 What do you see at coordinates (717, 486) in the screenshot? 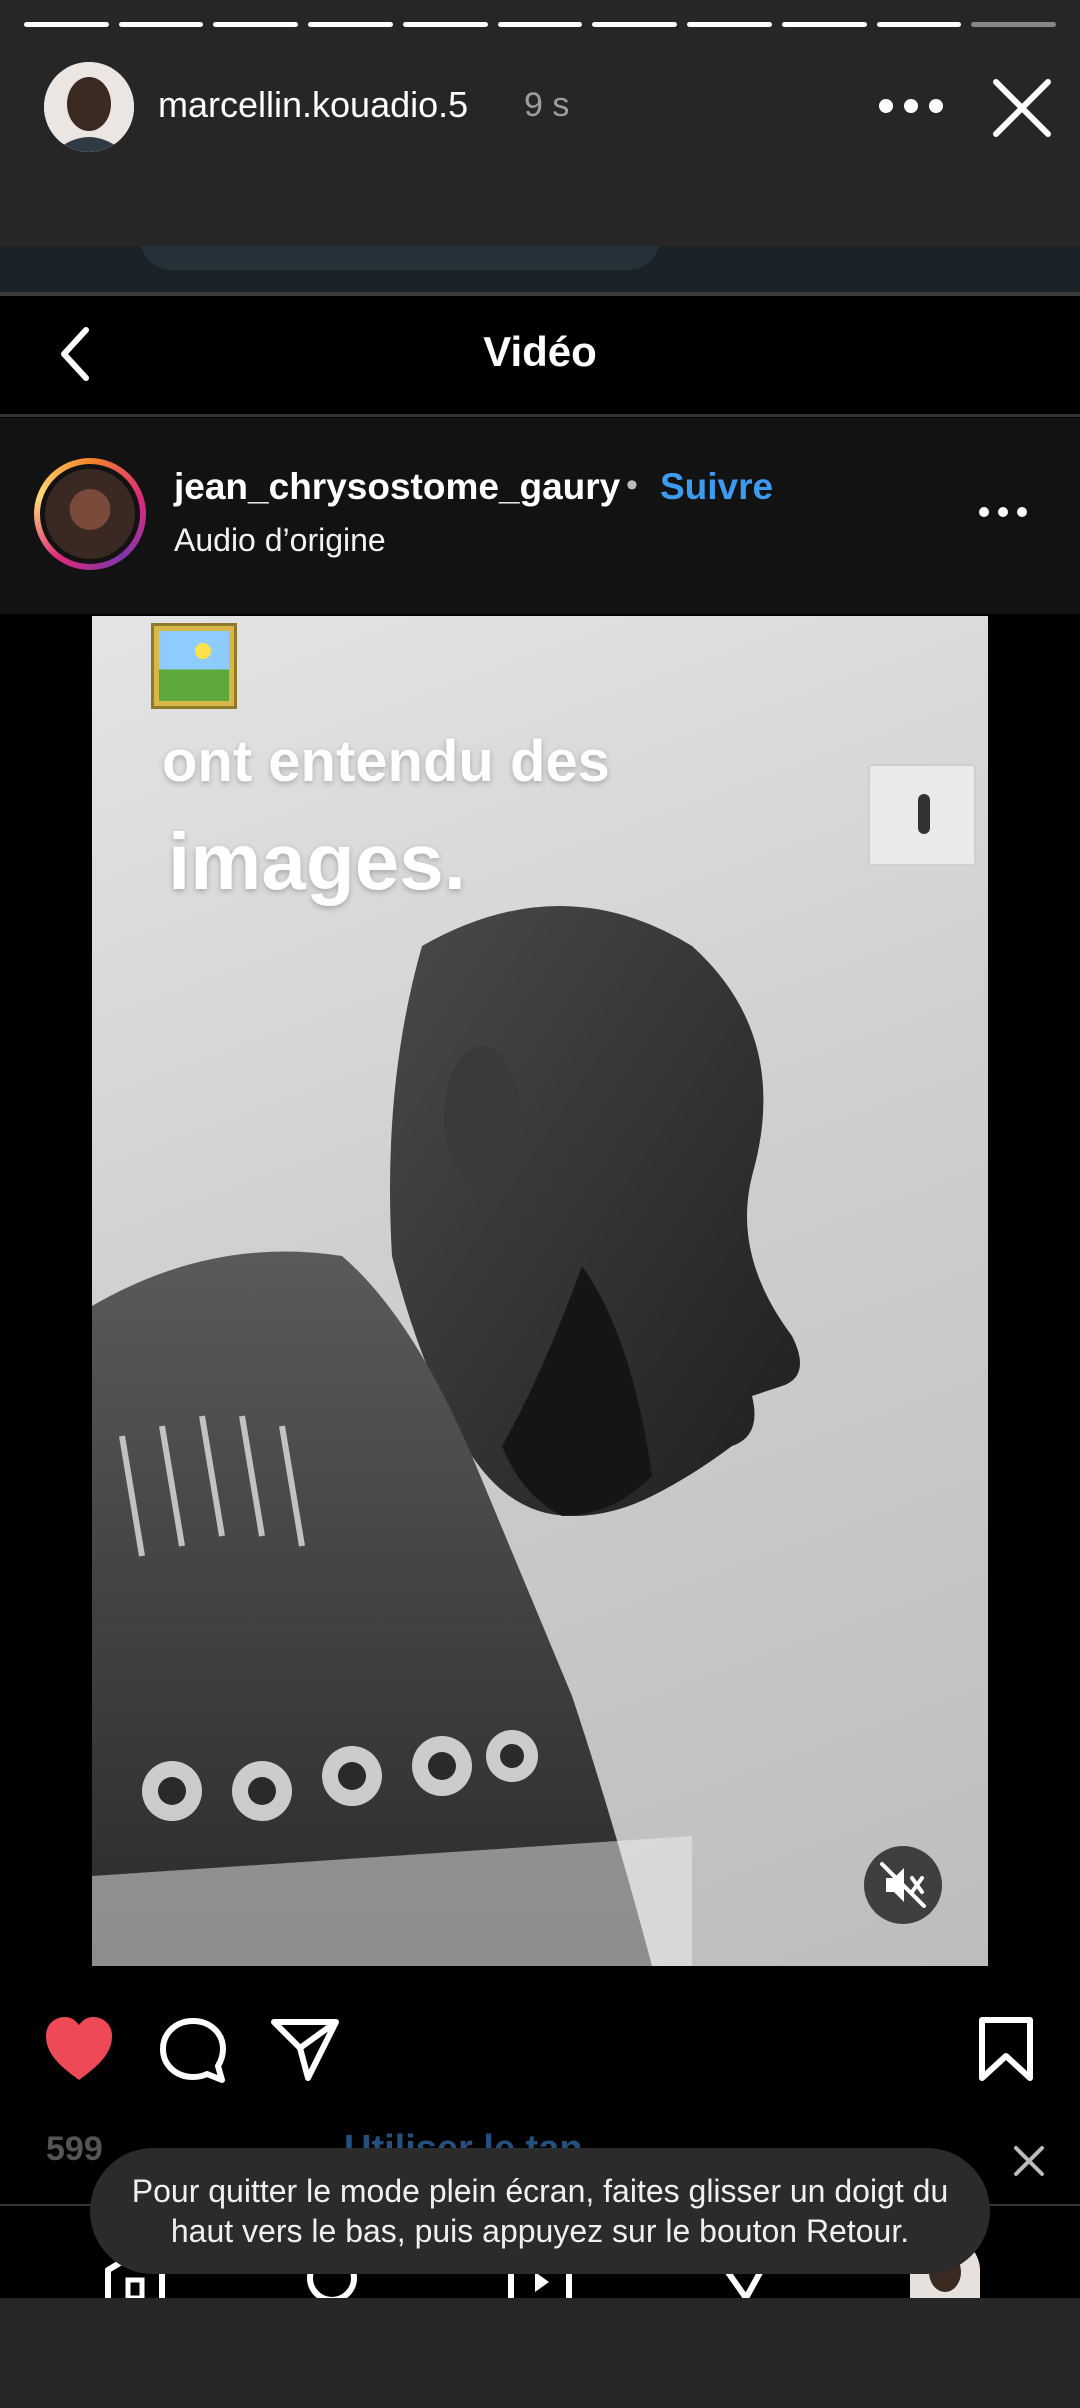
I see `follow-link: Suivre` at bounding box center [717, 486].